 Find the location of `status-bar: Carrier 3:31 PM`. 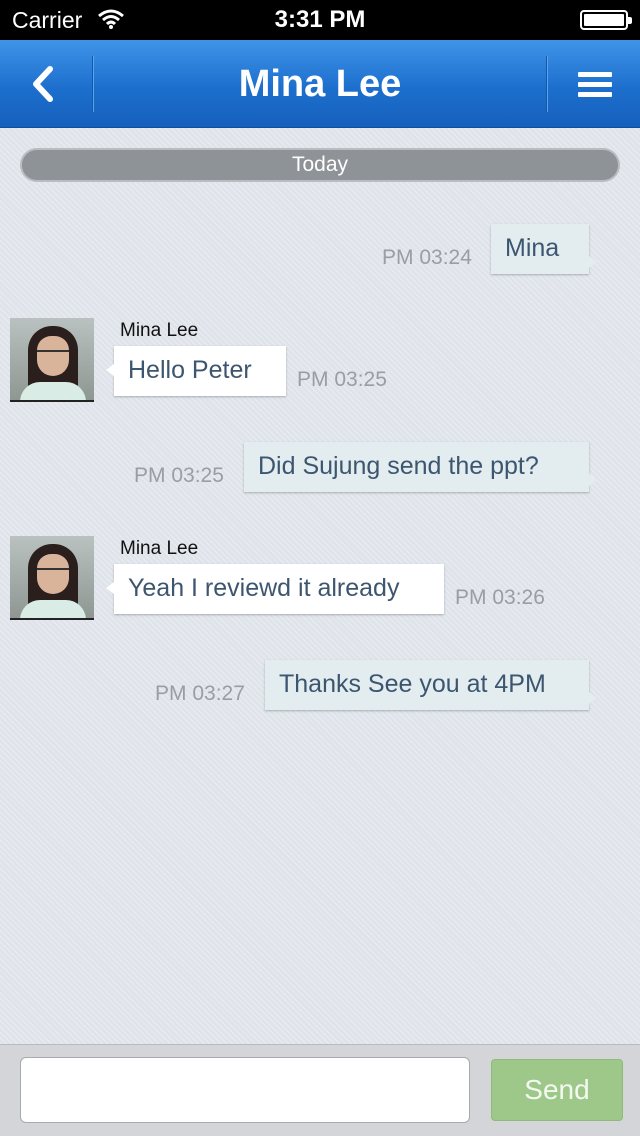

status-bar: Carrier 3:31 PM is located at coordinates (320, 20).